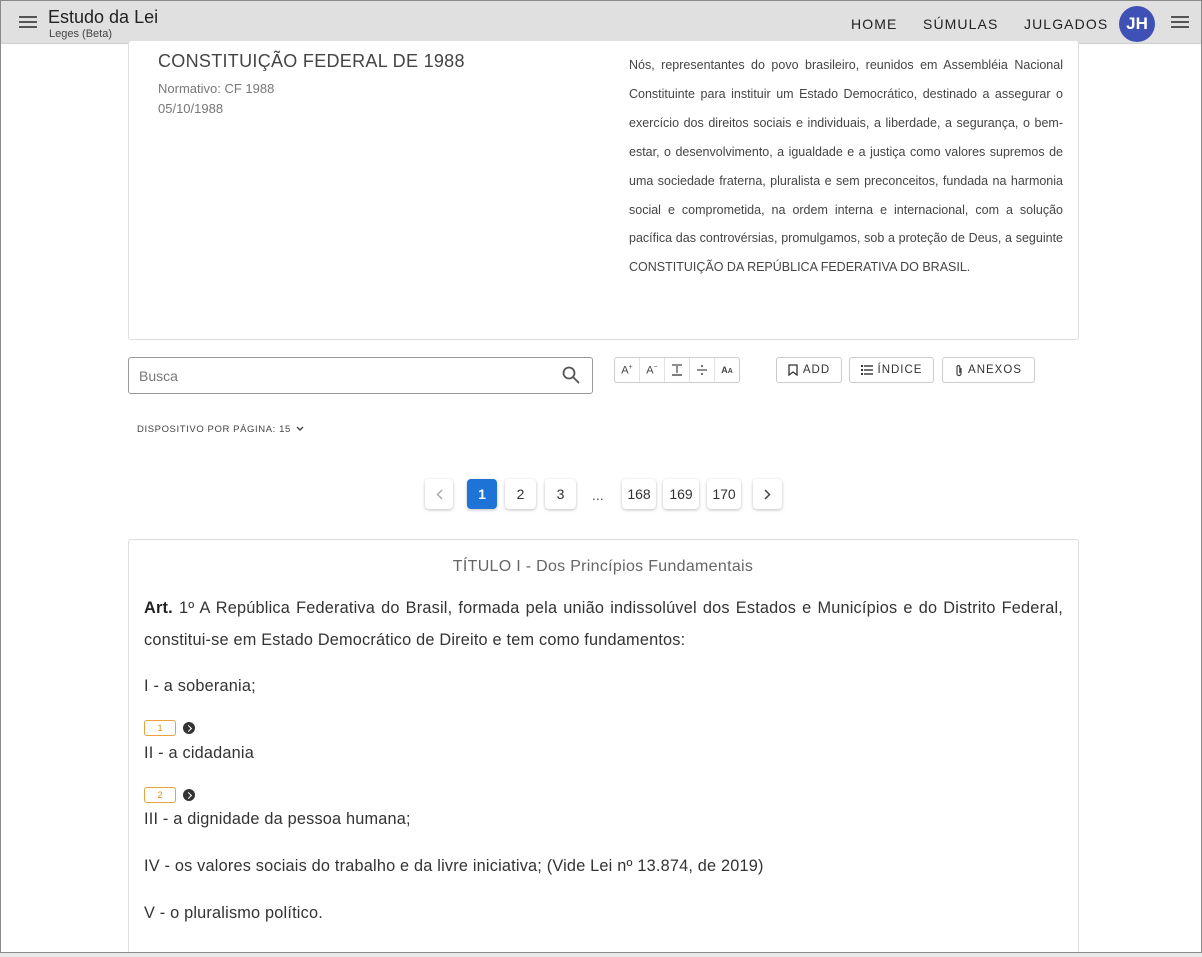 The height and width of the screenshot is (957, 1202). I want to click on line-spacing-button, so click(677, 370).